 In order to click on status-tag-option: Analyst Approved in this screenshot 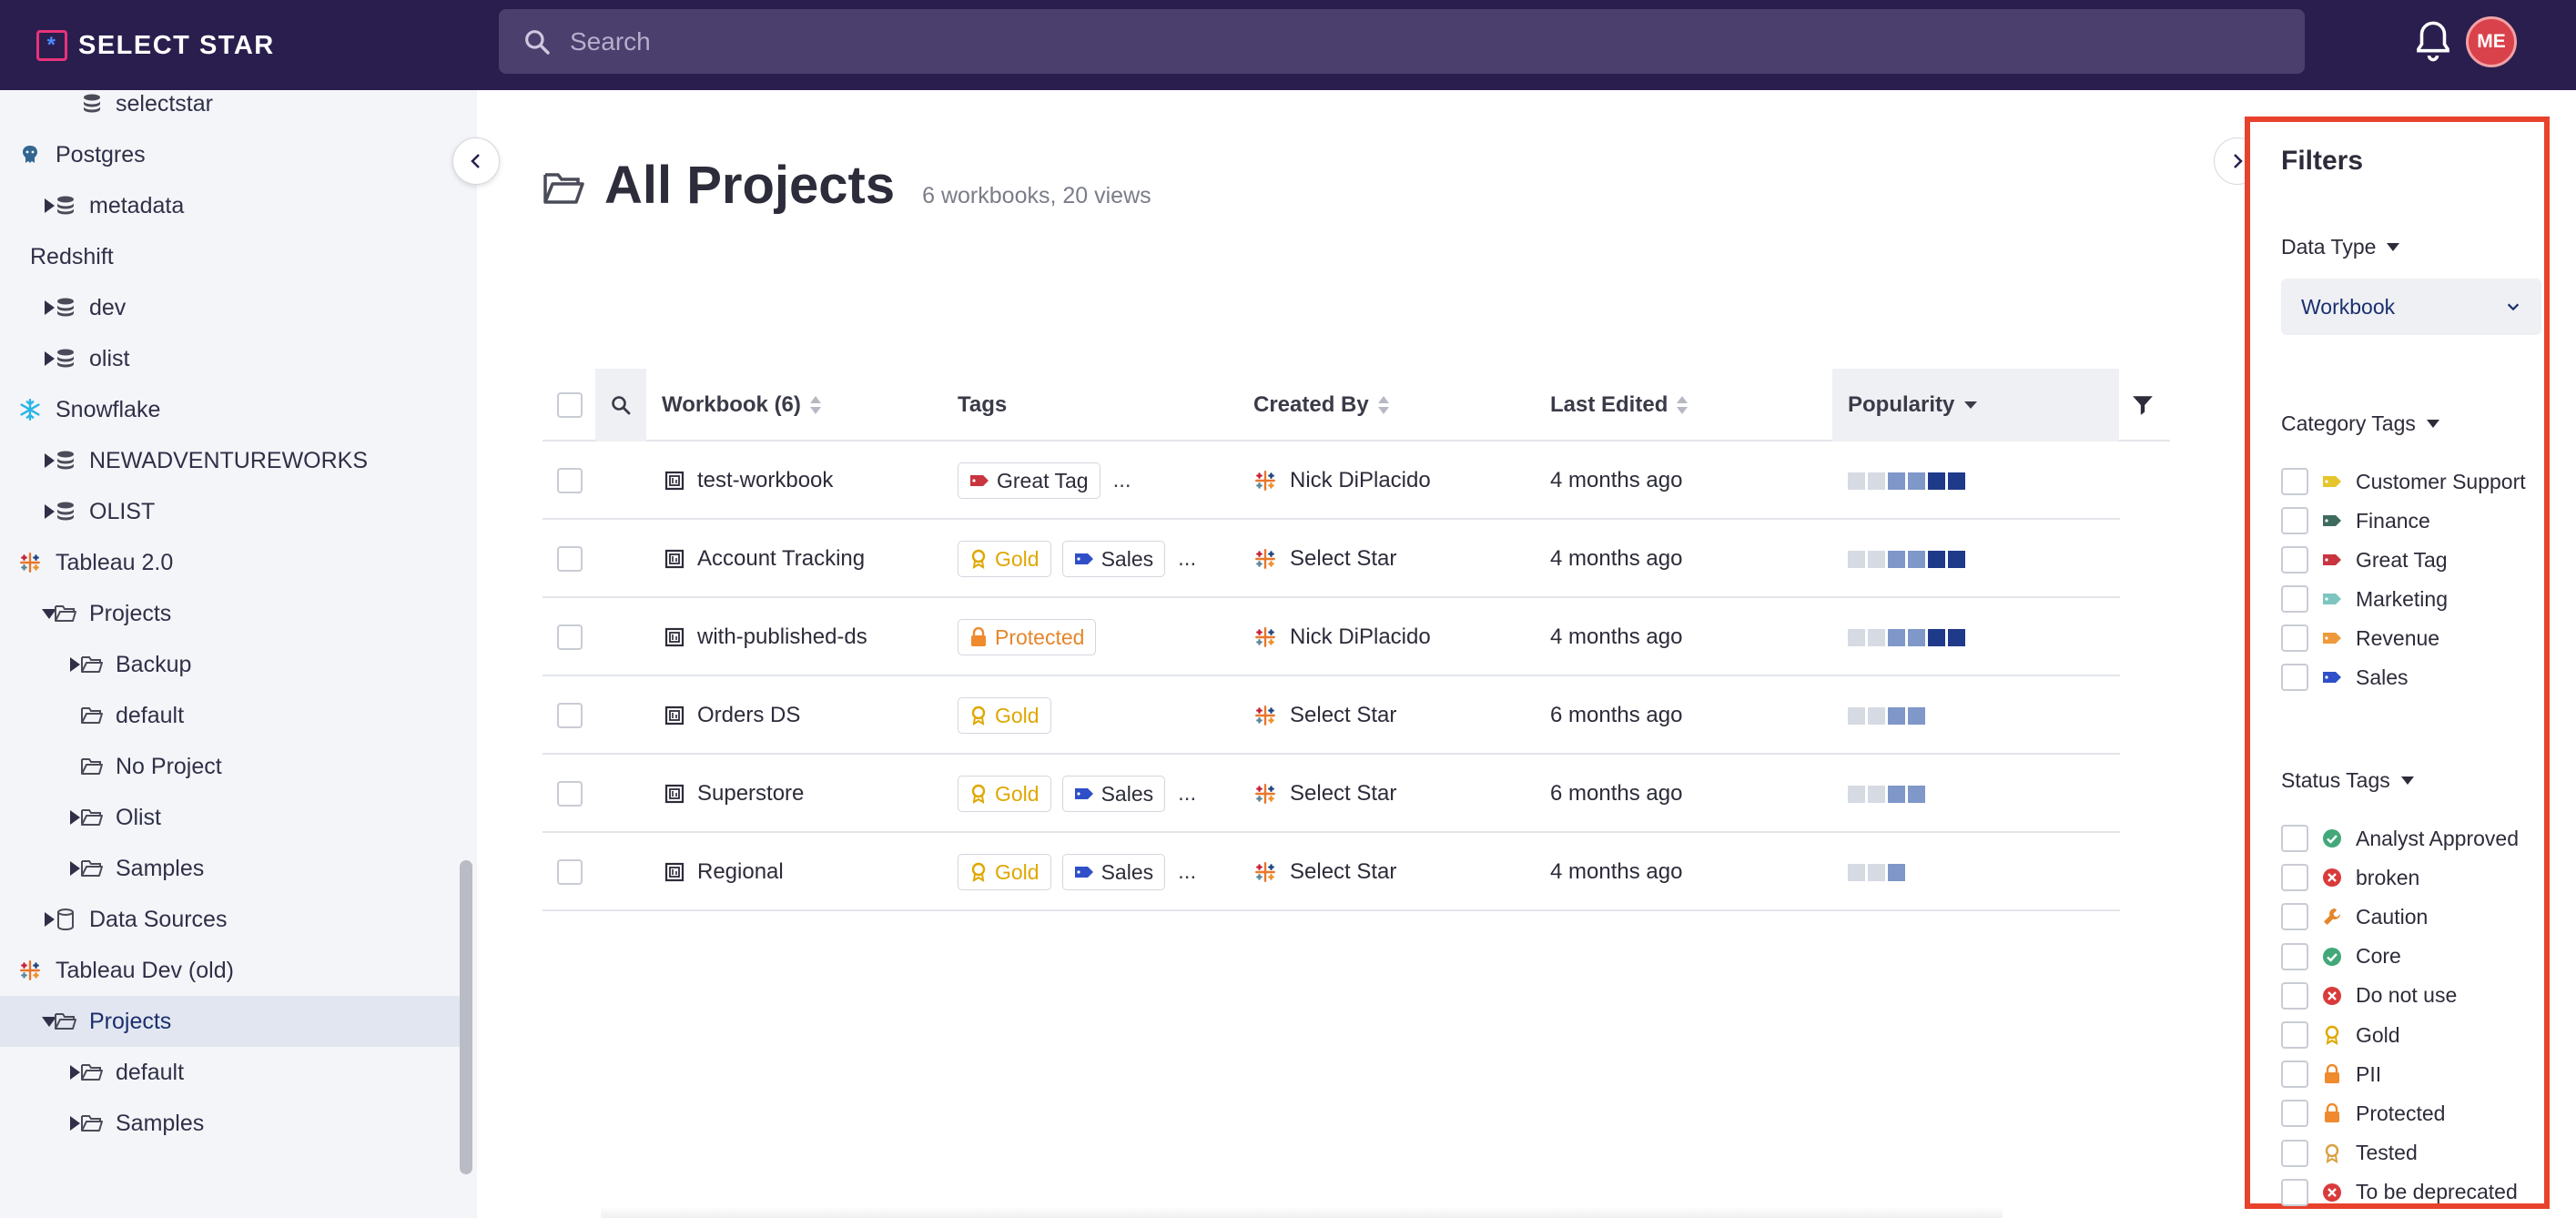, I will do `click(2400, 838)`.